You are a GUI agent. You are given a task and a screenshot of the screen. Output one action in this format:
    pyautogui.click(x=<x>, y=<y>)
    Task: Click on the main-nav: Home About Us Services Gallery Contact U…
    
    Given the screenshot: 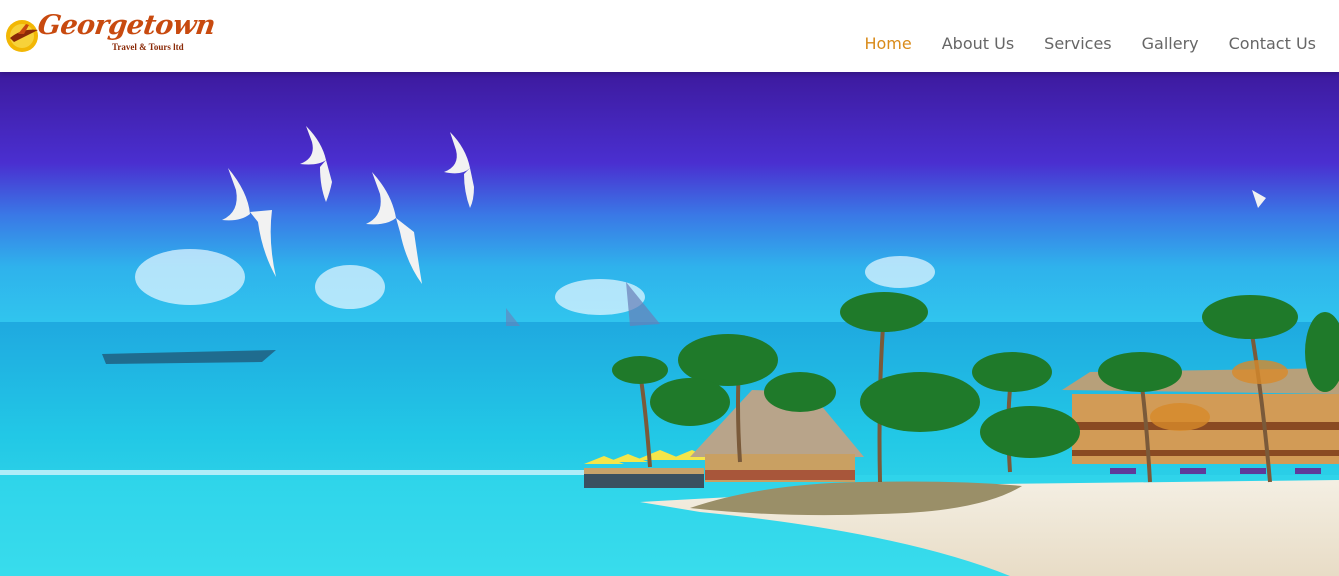 What is the action you would take?
    pyautogui.click(x=1090, y=44)
    